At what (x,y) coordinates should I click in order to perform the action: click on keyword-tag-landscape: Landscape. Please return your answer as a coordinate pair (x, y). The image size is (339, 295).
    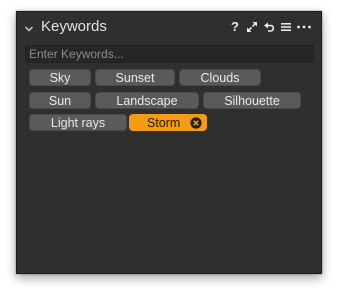
    Looking at the image, I should click on (147, 100).